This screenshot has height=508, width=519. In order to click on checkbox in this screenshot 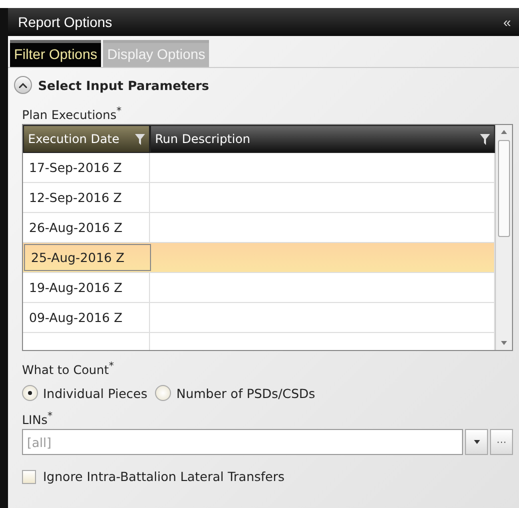, I will do `click(29, 477)`.